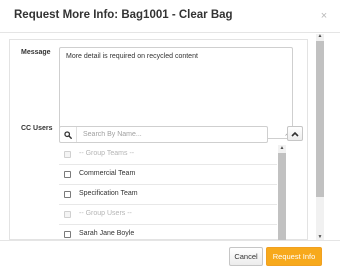 The width and height of the screenshot is (340, 271). I want to click on list-item-specification-team: Specification Team, so click(168, 195).